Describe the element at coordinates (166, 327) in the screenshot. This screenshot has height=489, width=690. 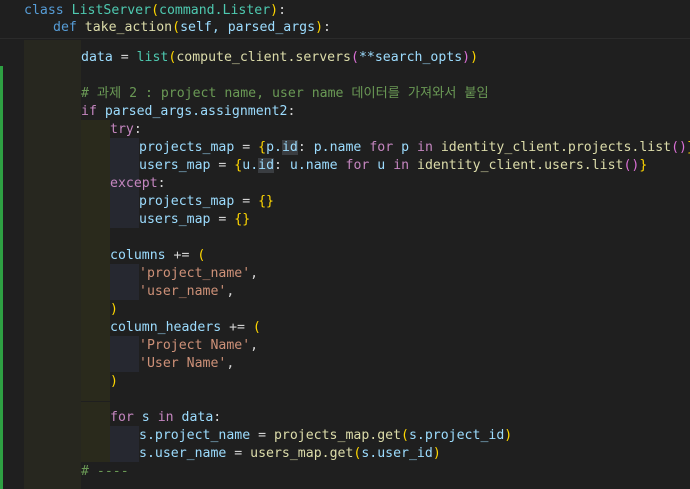
I see `identifier: column_headers` at that location.